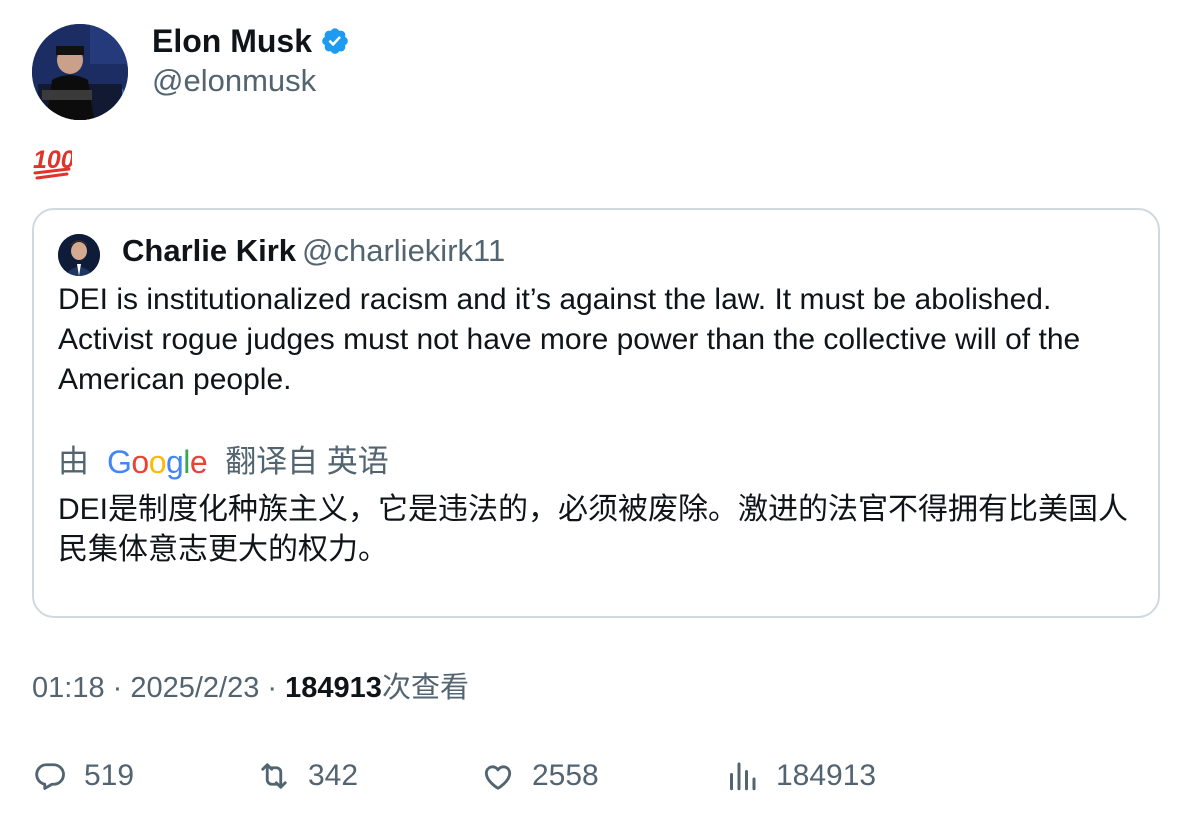 The image size is (1196, 822). What do you see at coordinates (274, 776) in the screenshot?
I see `repost-icon` at bounding box center [274, 776].